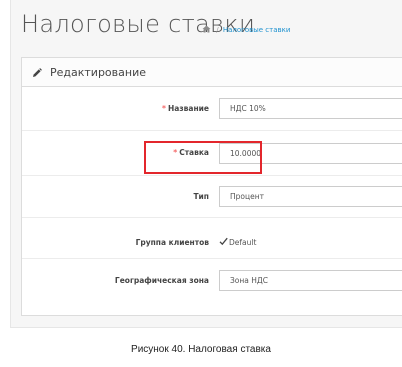 The height and width of the screenshot is (367, 402). I want to click on form-row-customer-group: Группа клиентов Default, so click(212, 238).